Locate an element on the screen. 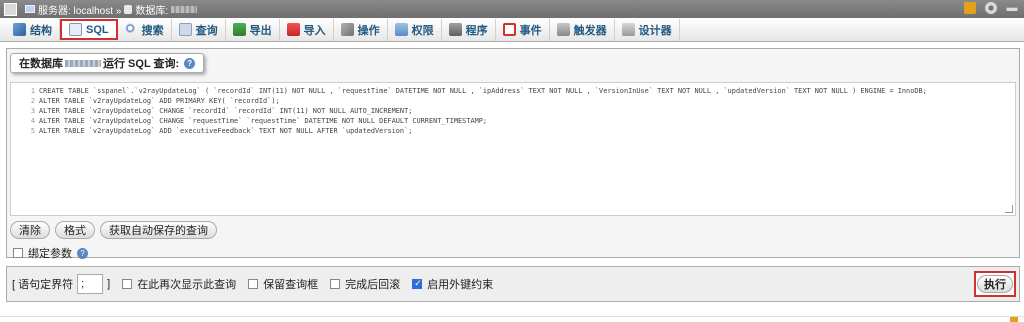 The width and height of the screenshot is (1024, 322). tab-label: 权限 is located at coordinates (422, 30).